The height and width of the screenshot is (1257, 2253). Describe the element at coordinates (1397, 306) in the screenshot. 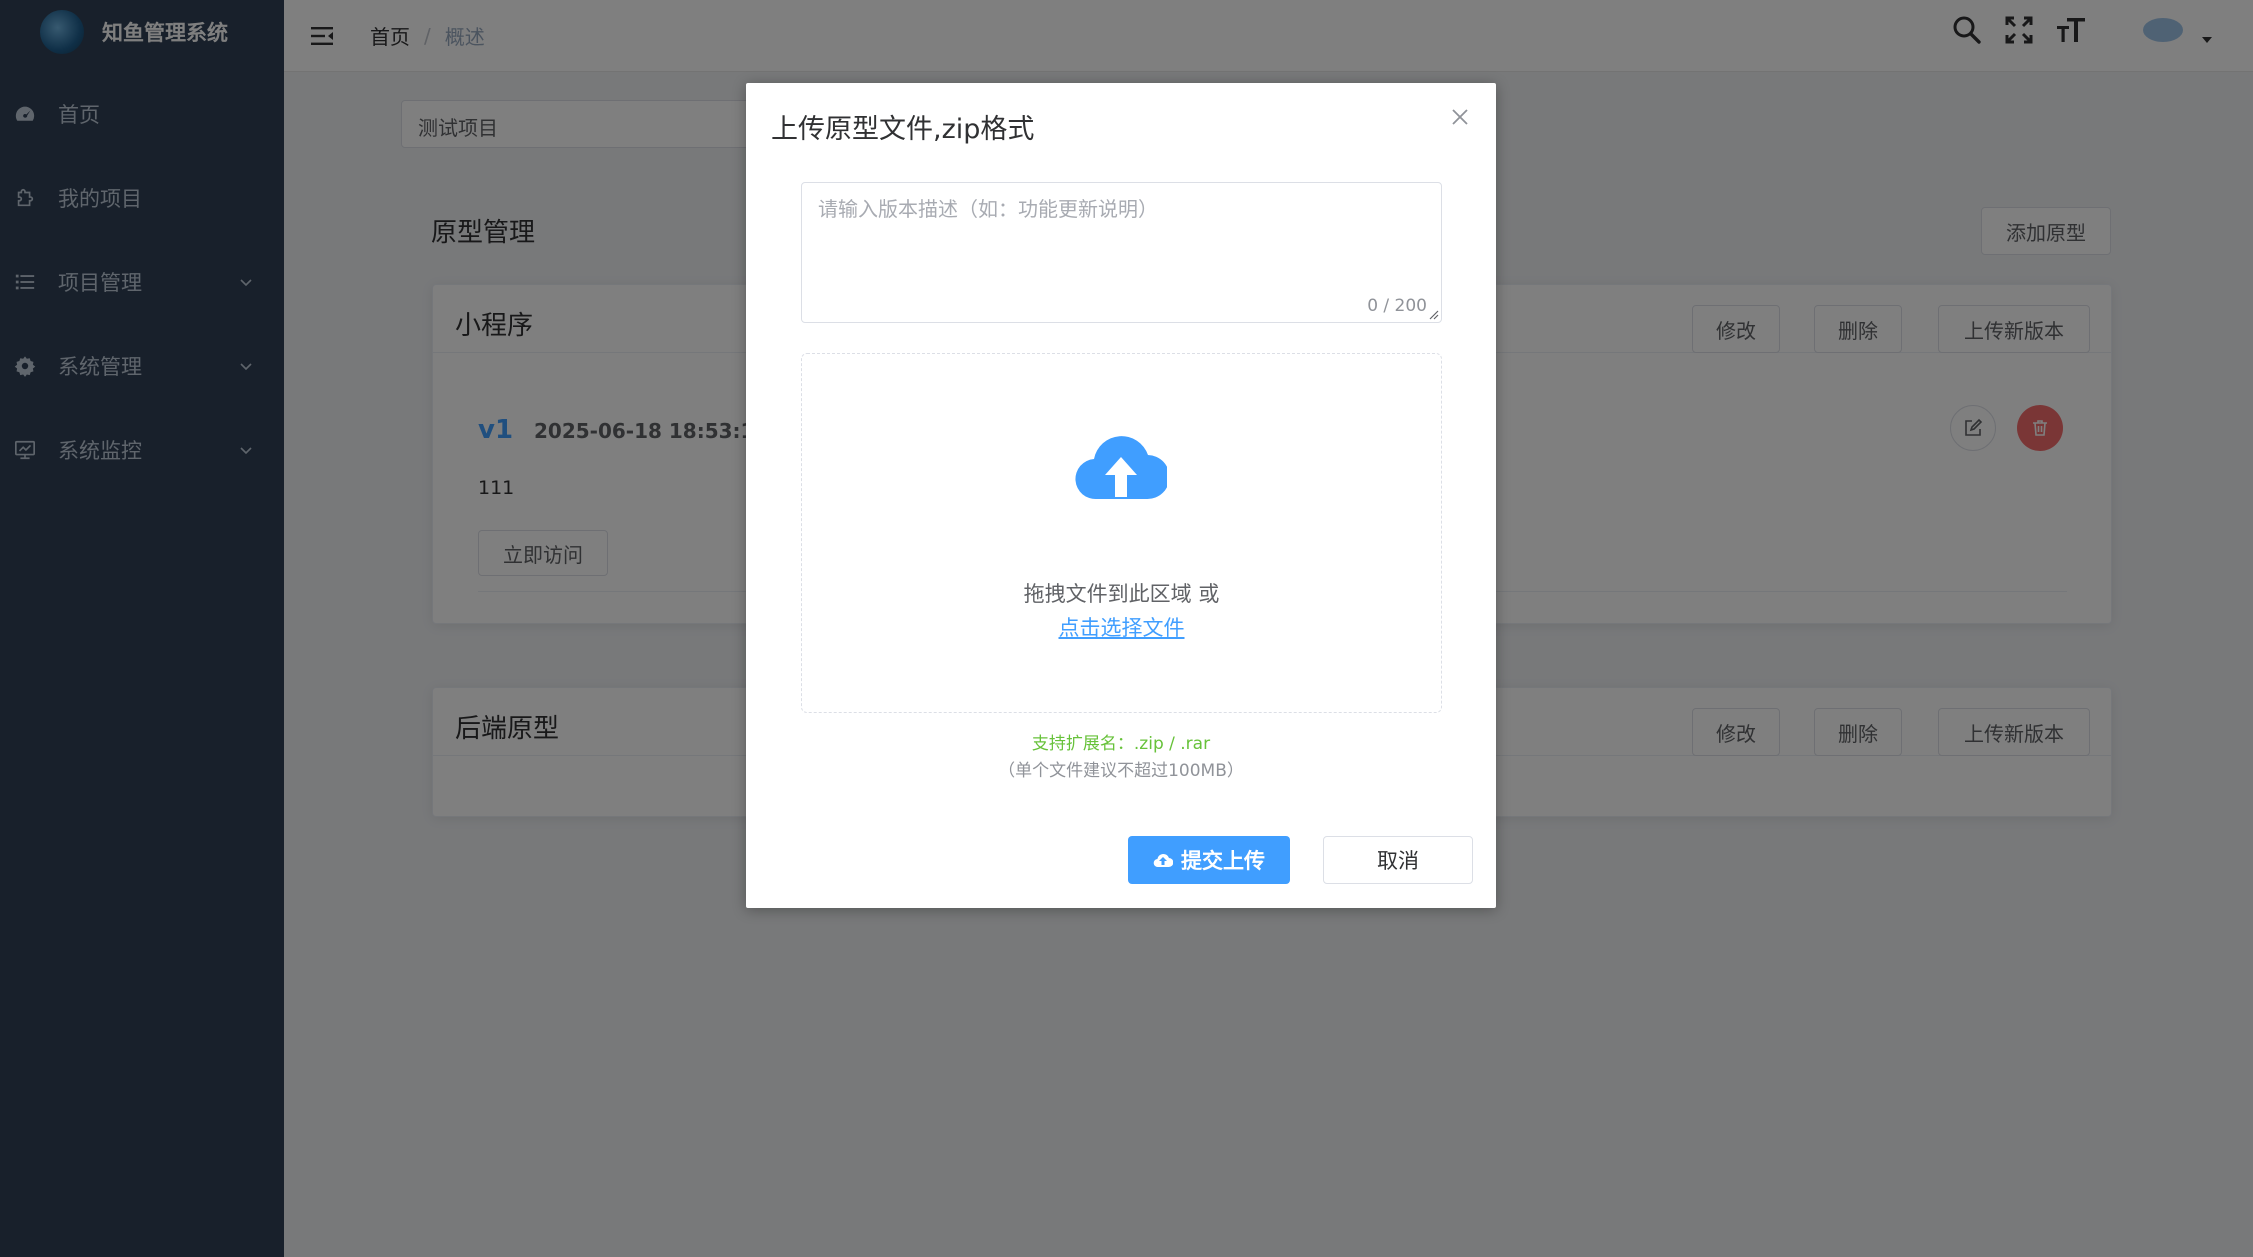

I see `char-counter: 0 / 200` at that location.